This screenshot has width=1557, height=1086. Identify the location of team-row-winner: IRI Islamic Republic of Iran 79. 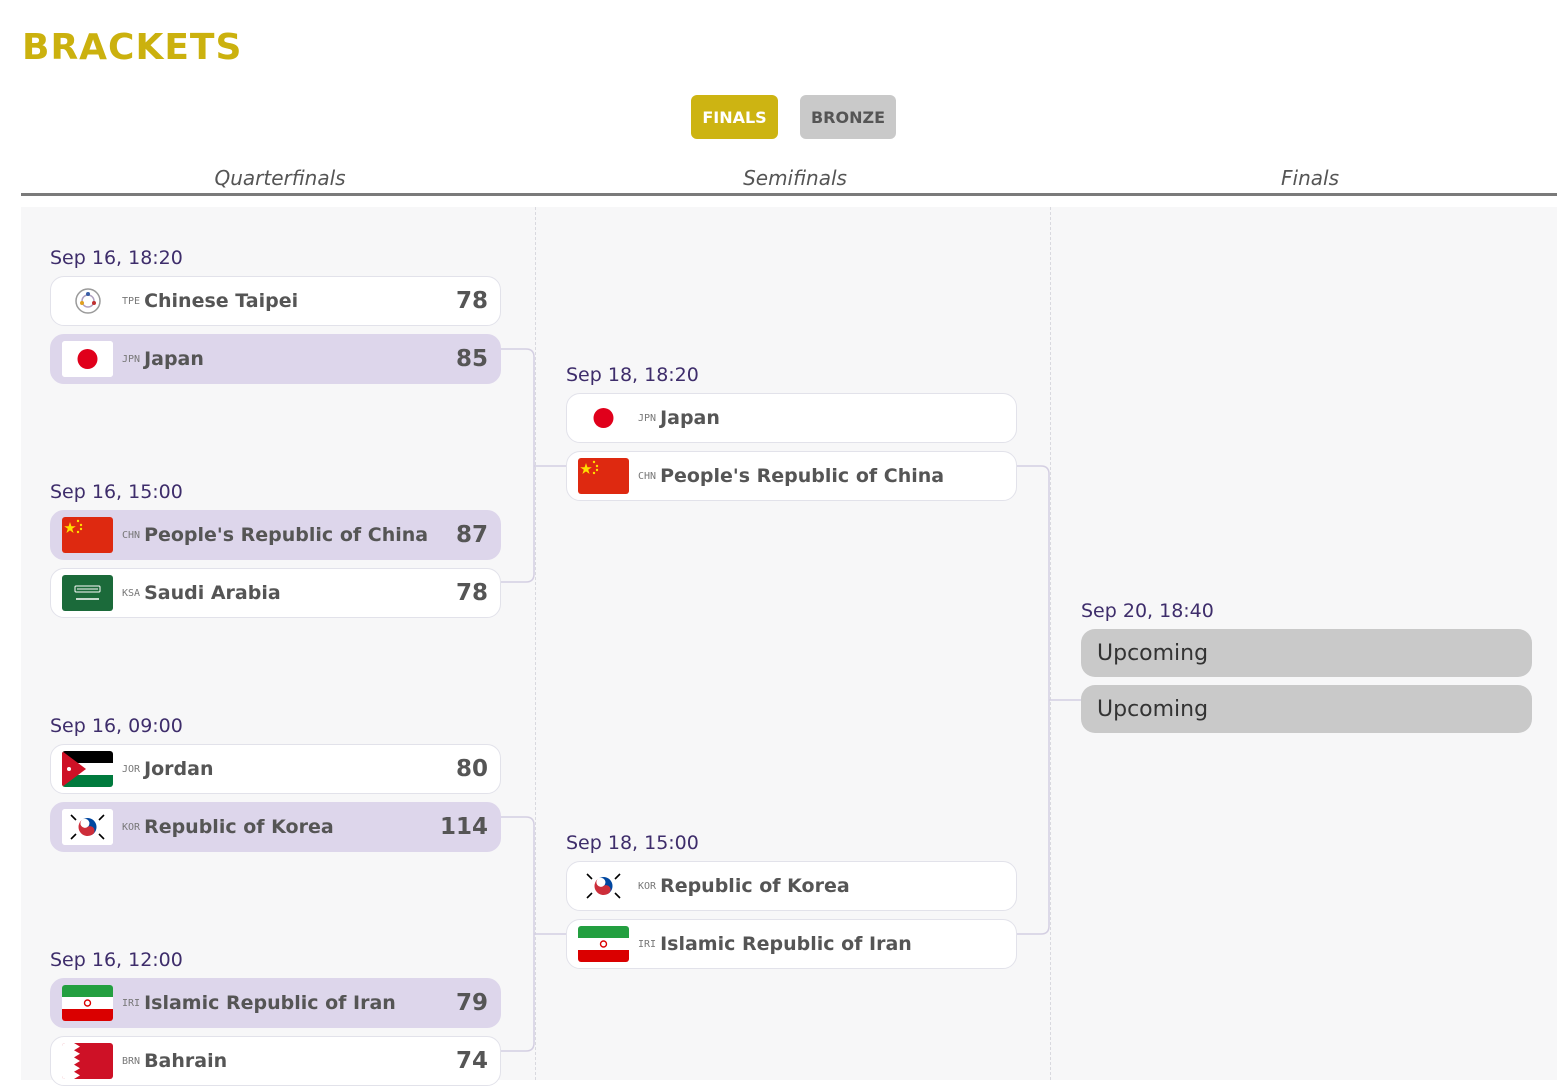
(275, 1003).